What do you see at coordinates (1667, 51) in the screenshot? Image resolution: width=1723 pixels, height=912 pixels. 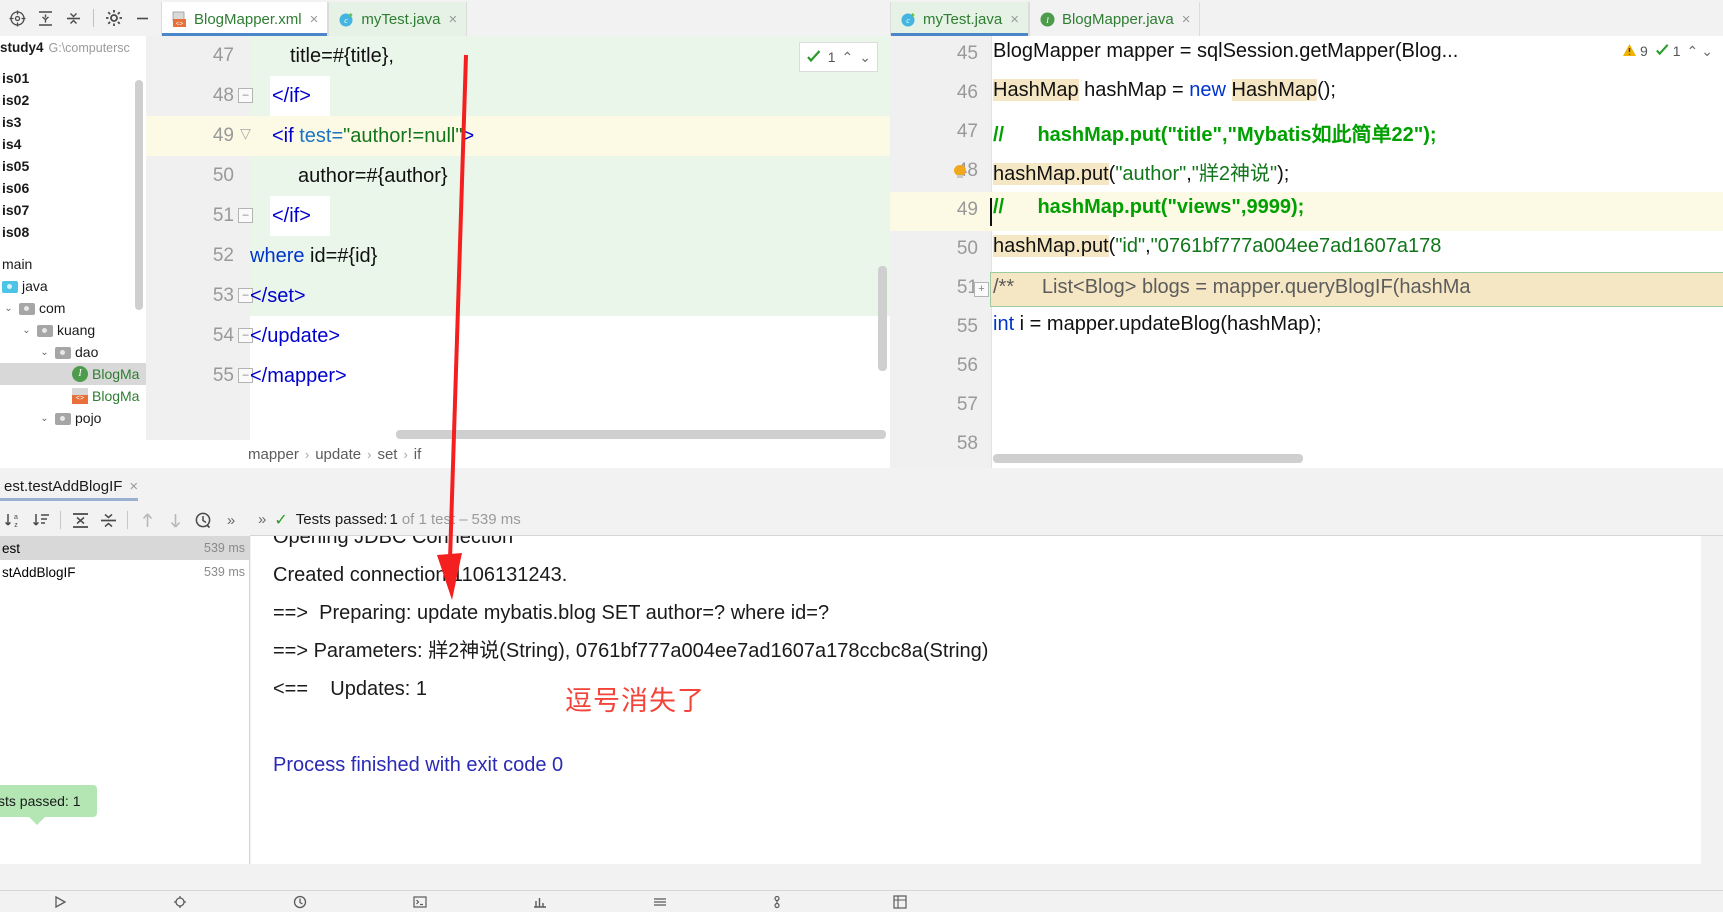 I see `java-inspection-widget: 9 1 ⌃ ⌄` at bounding box center [1667, 51].